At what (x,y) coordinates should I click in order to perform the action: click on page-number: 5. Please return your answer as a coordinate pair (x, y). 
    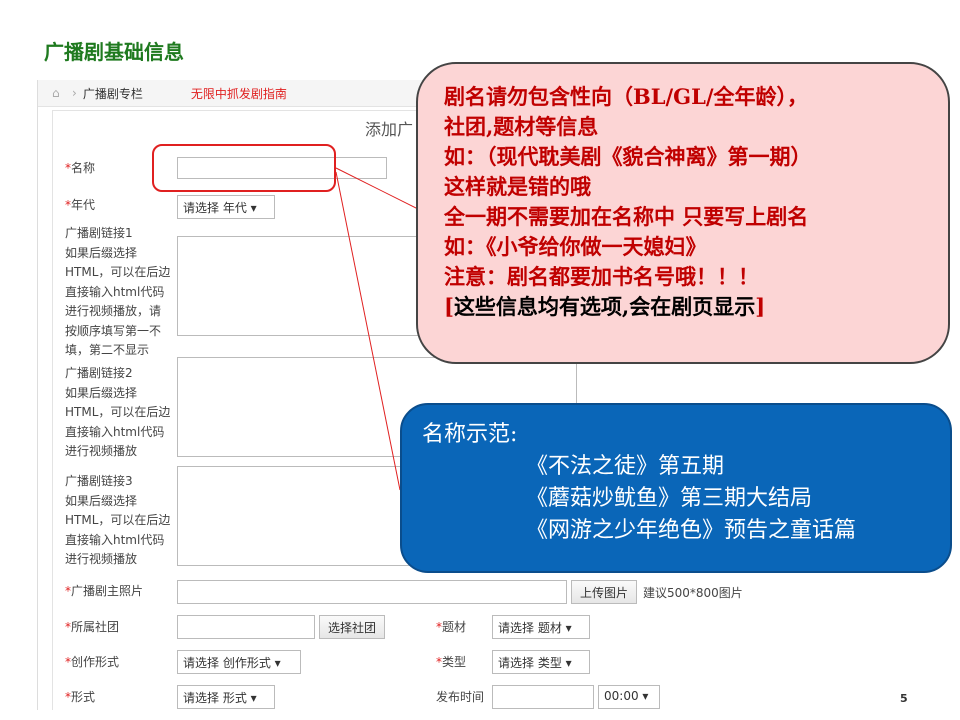
    Looking at the image, I should click on (904, 698).